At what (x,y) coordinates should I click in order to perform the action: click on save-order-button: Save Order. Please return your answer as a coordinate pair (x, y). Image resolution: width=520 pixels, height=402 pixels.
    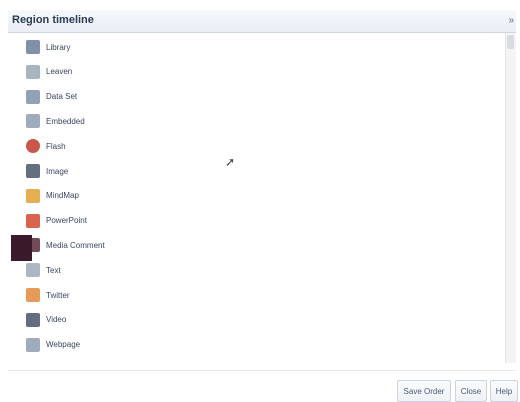
    Looking at the image, I should click on (424, 391).